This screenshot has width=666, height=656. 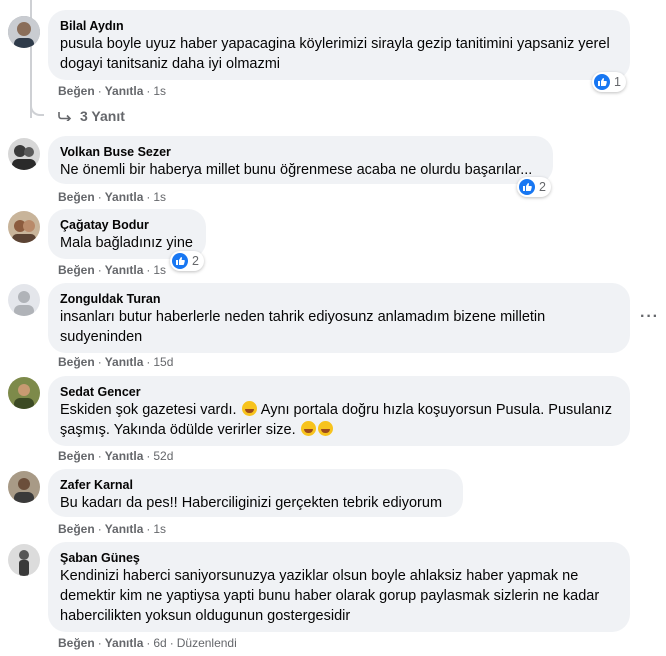 I want to click on view-replies-button: 3 Yanıt, so click(x=91, y=116).